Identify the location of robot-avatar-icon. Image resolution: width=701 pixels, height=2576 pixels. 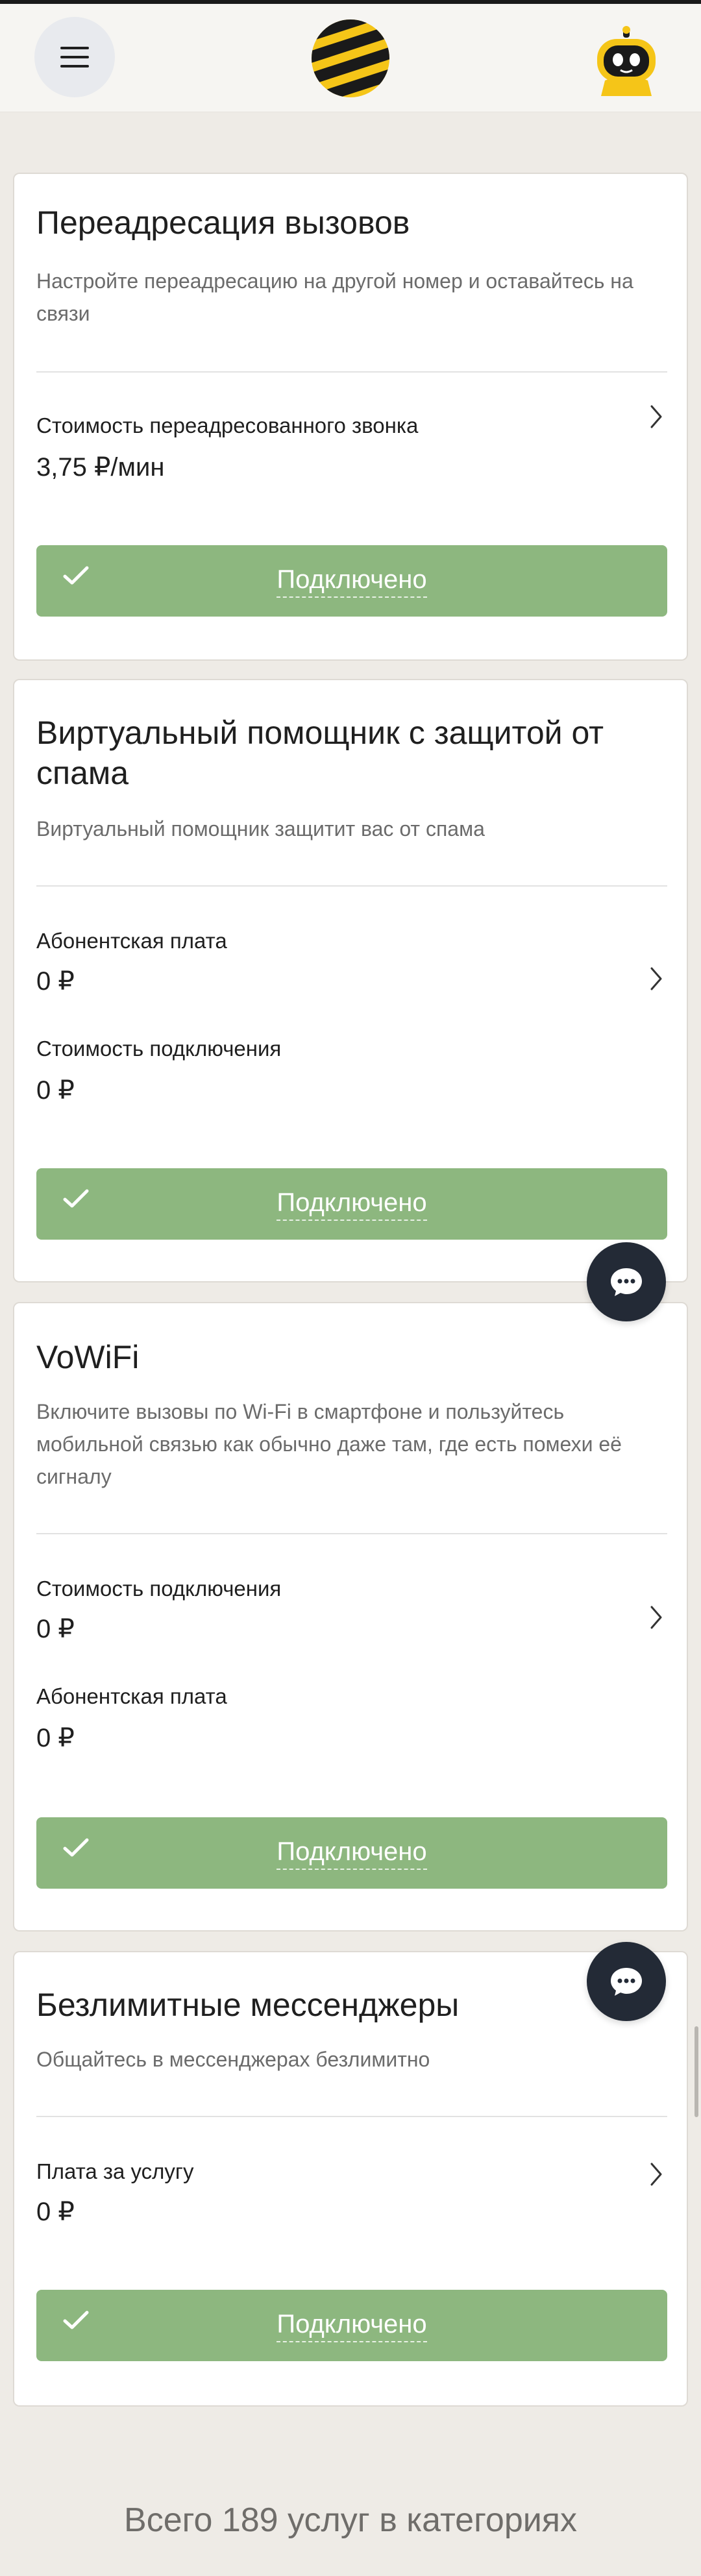
(626, 61).